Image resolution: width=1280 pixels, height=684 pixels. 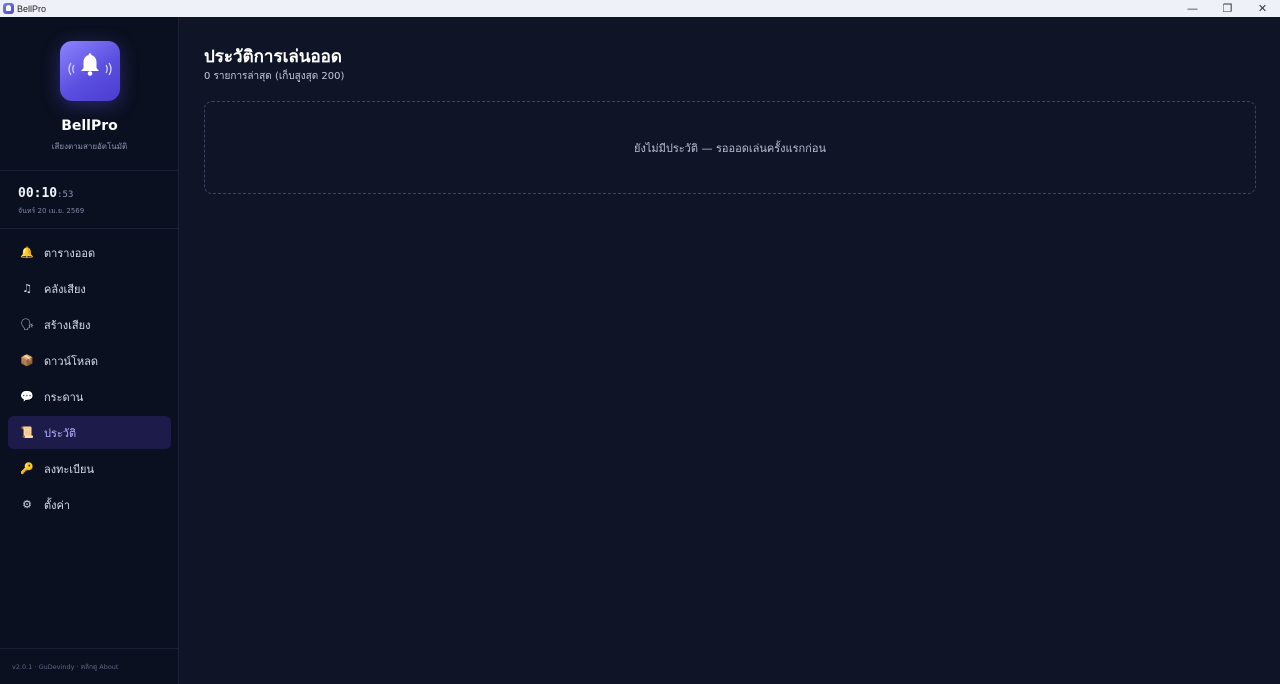 What do you see at coordinates (27, 360) in the screenshot?
I see `package-icon: 📦` at bounding box center [27, 360].